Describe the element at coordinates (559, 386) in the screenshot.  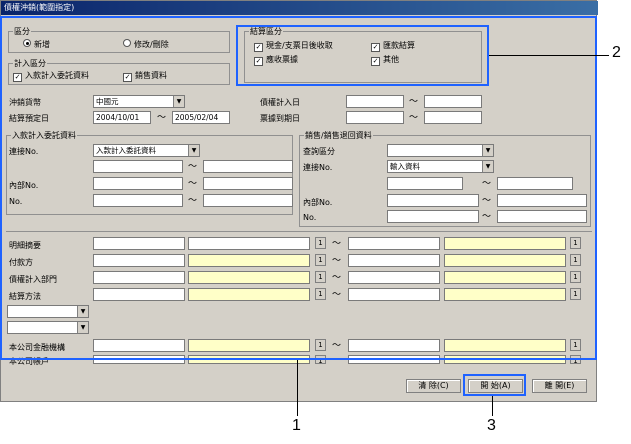
I see `close-button: 離 開(E)` at that location.